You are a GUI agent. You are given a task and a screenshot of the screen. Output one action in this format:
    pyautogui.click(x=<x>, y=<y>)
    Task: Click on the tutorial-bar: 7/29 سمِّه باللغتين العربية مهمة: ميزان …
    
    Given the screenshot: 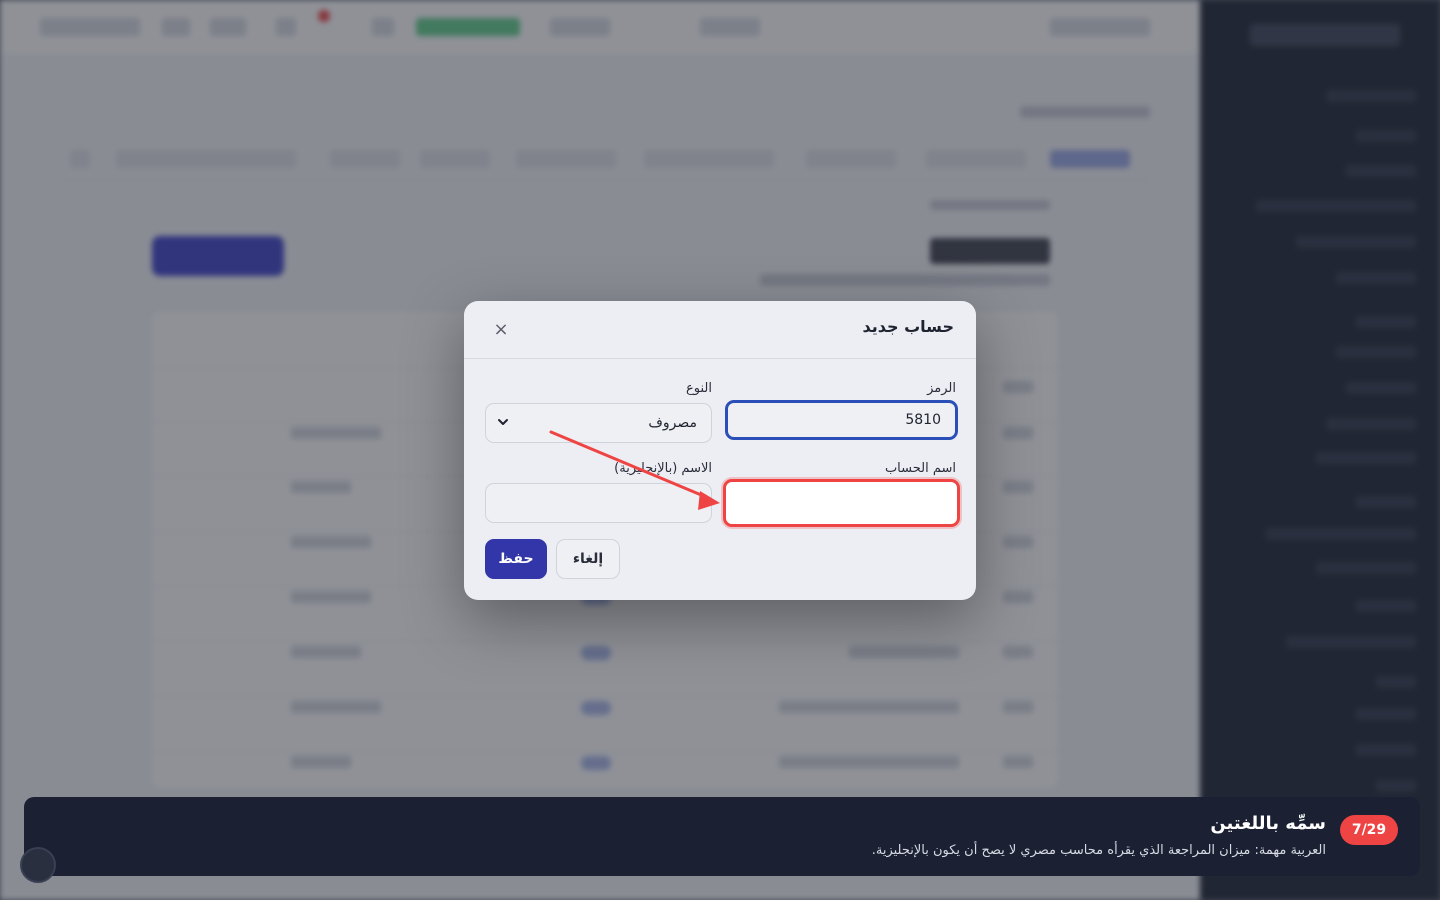 What is the action you would take?
    pyautogui.click(x=722, y=836)
    